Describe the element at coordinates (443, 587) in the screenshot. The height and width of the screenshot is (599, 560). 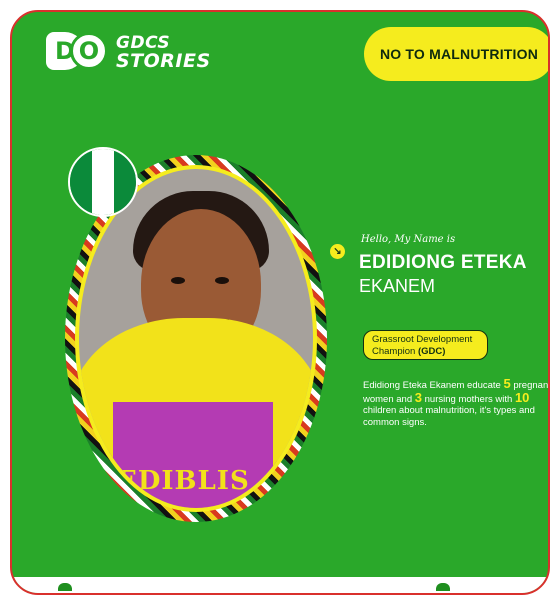
I see `bottom-mark-right` at that location.